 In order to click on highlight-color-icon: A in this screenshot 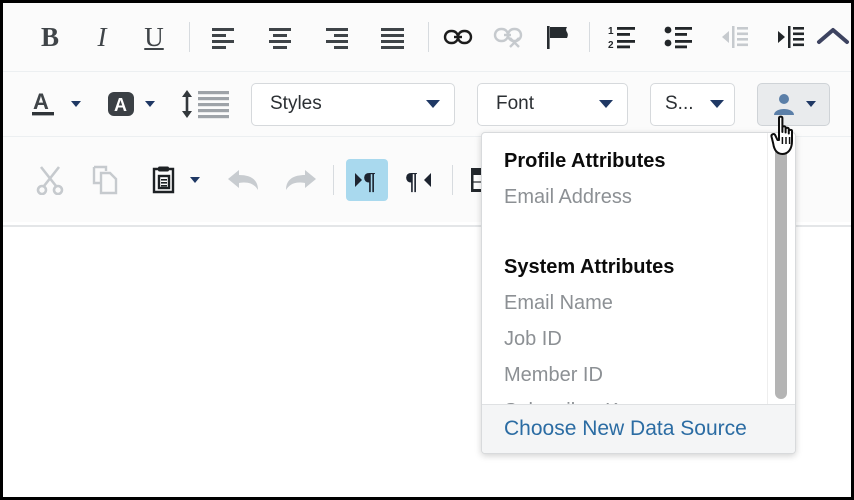, I will do `click(121, 104)`.